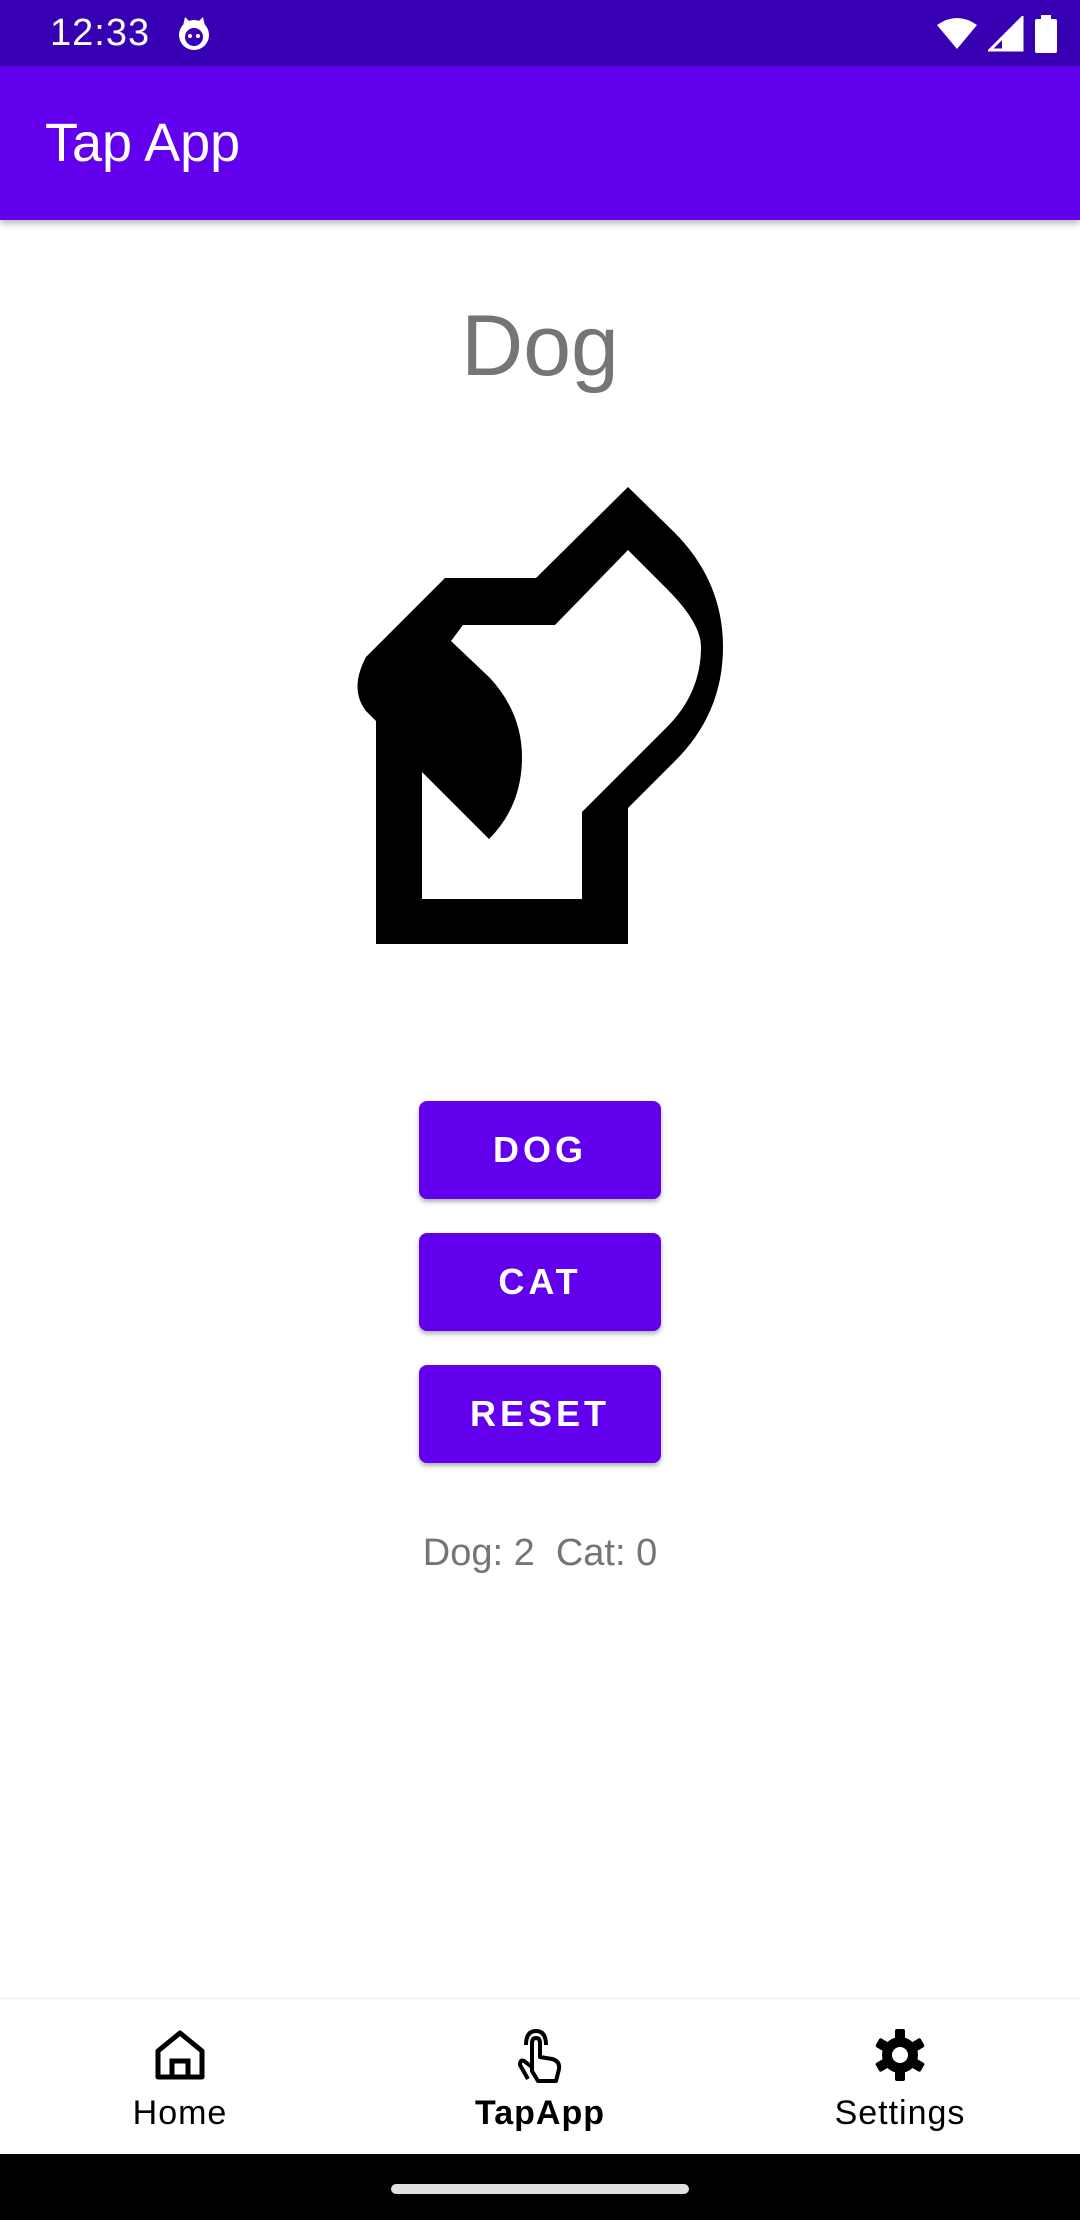  Describe the element at coordinates (957, 33) in the screenshot. I see `wifi-icon` at that location.